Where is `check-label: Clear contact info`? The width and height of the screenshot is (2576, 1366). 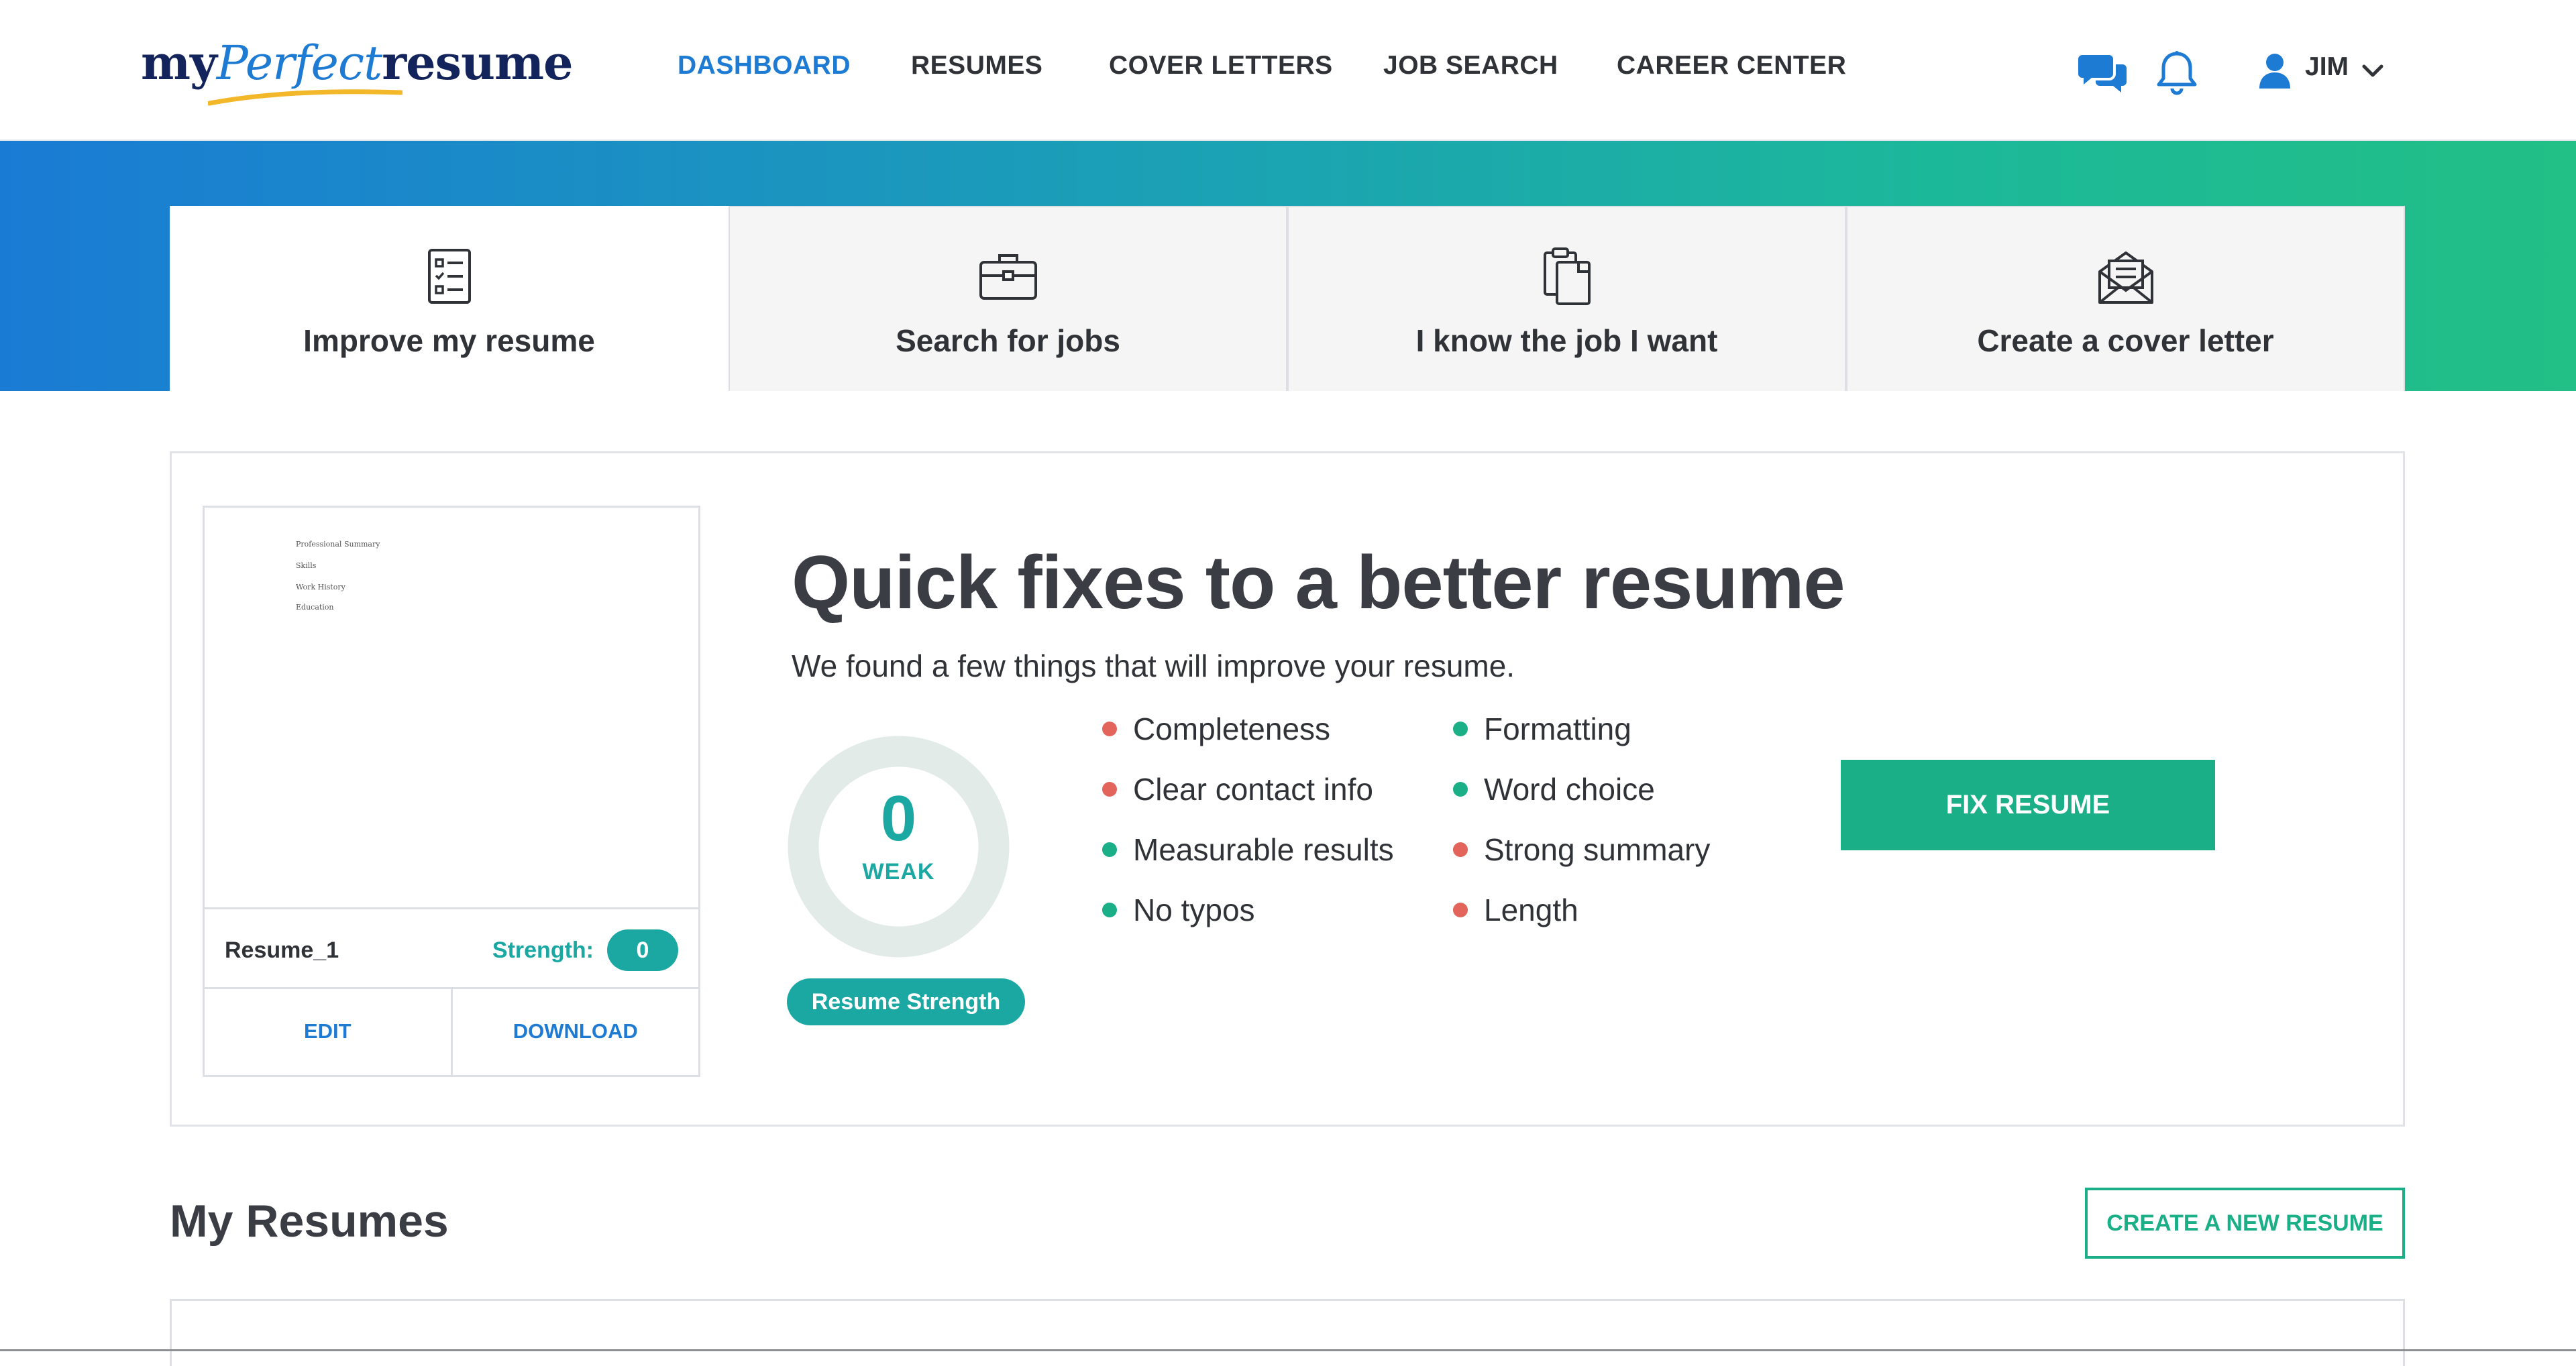 check-label: Clear contact info is located at coordinates (1253, 789).